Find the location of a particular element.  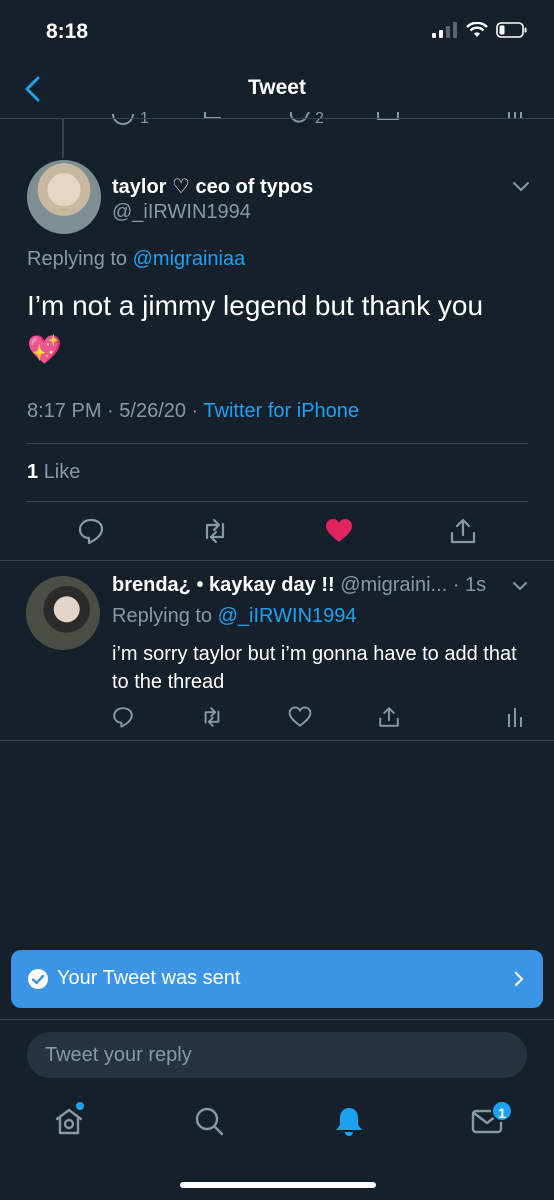

tab-search is located at coordinates (209, 1121).